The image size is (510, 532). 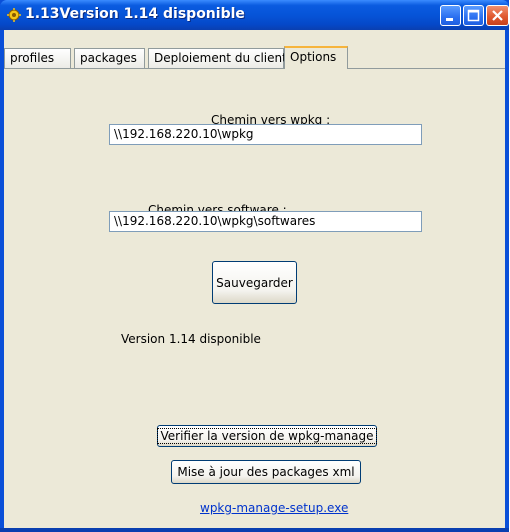 What do you see at coordinates (109, 58) in the screenshot?
I see `tab-packages: packages` at bounding box center [109, 58].